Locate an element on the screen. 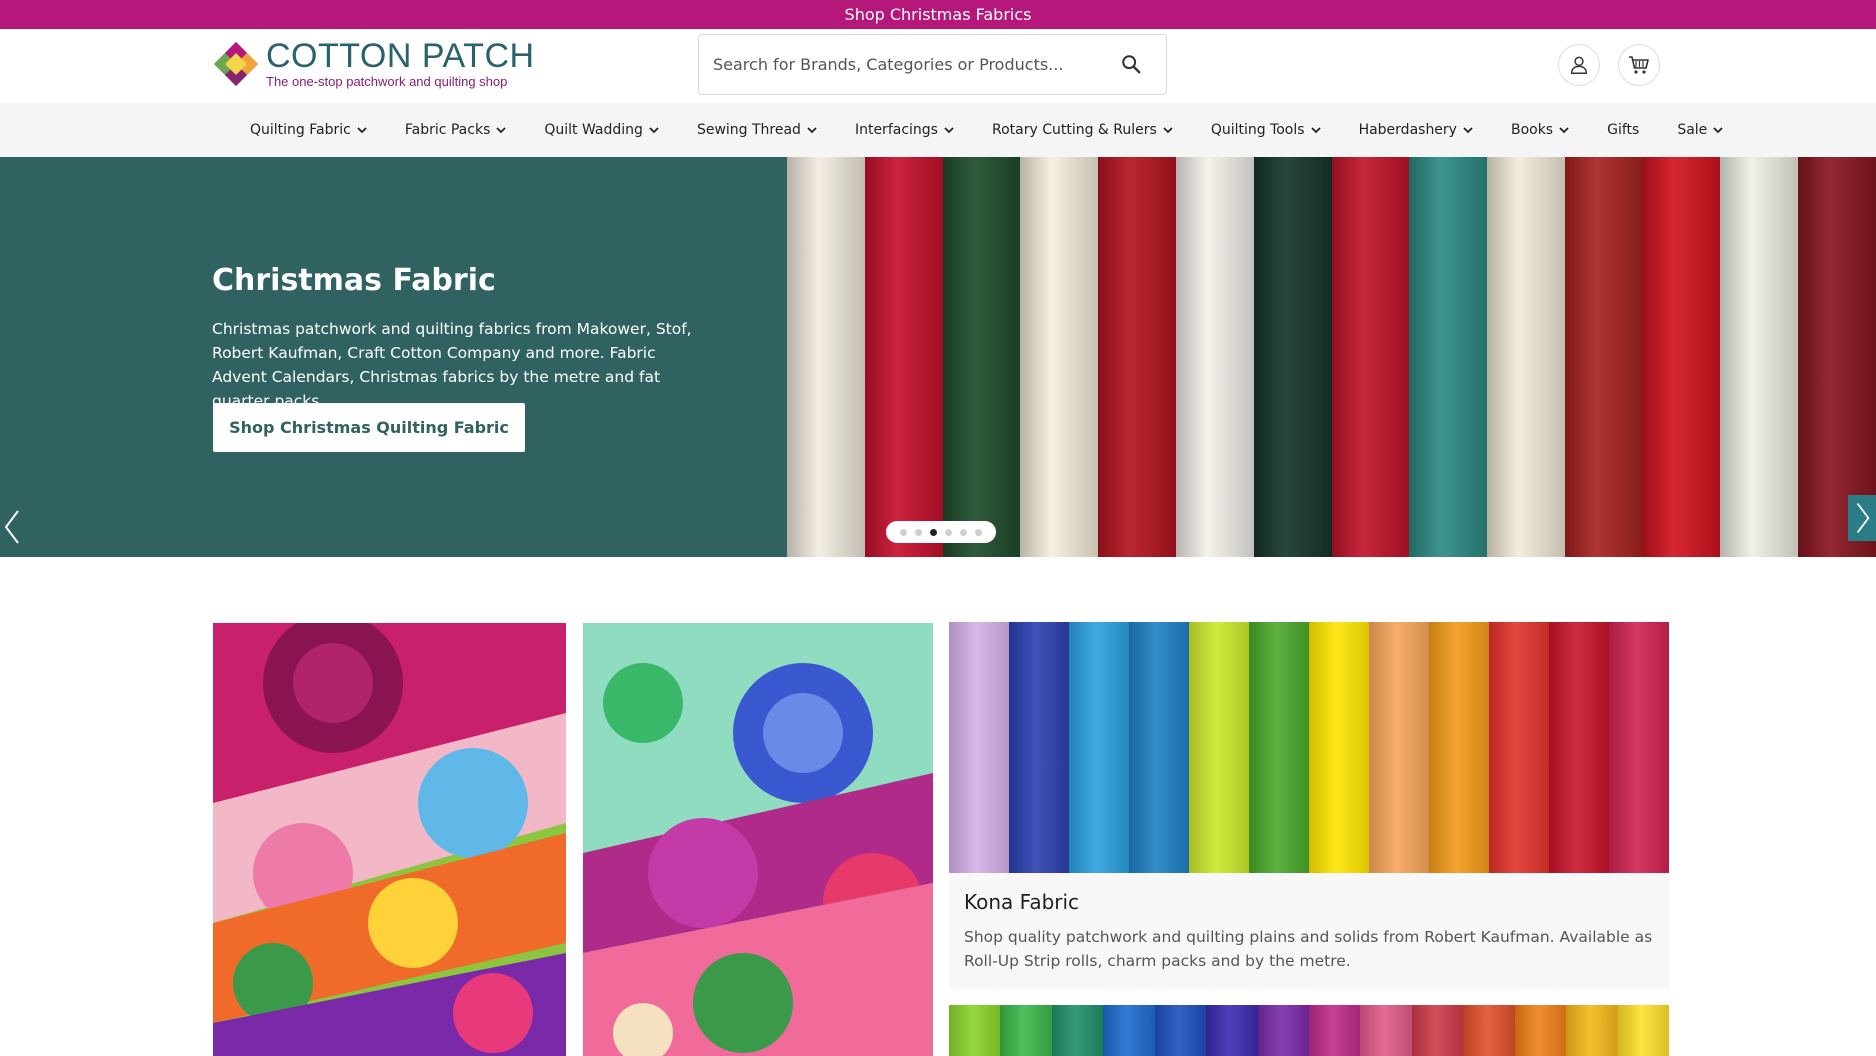  nav-item-label: Gifts is located at coordinates (1623, 130).